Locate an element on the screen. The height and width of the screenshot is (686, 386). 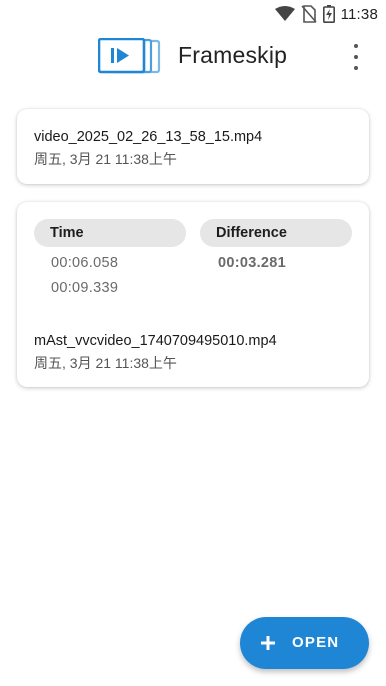
file-name: mAst_vvcvideo_1740709495010.mp4 is located at coordinates (155, 341).